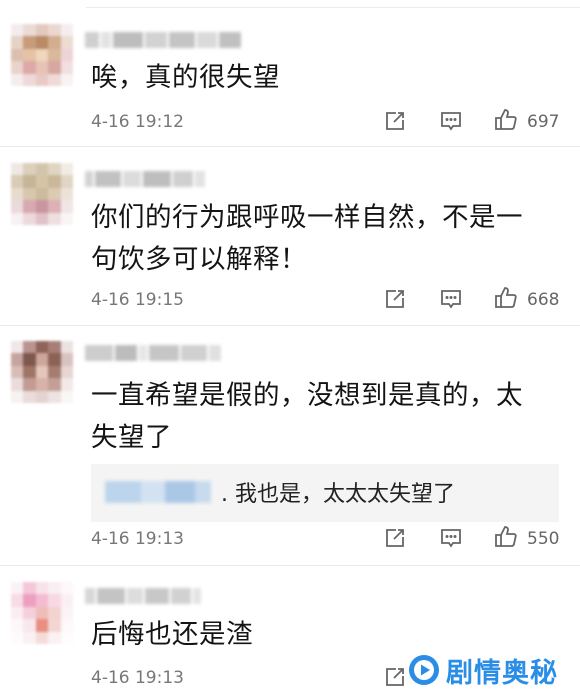 The image size is (580, 699). Describe the element at coordinates (543, 300) in the screenshot. I see `like-count: 668` at that location.